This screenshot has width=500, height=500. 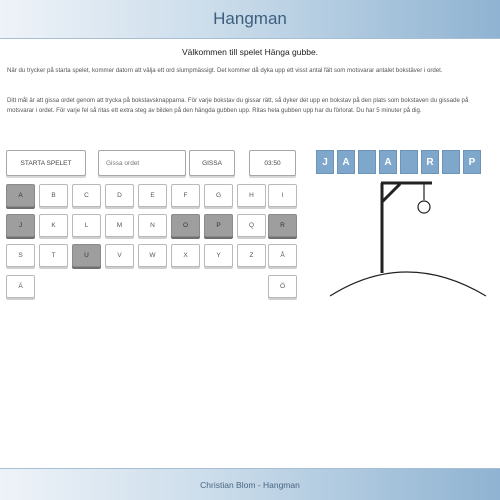 What do you see at coordinates (142, 163) in the screenshot?
I see `guess-word-input: Gissa ordet` at bounding box center [142, 163].